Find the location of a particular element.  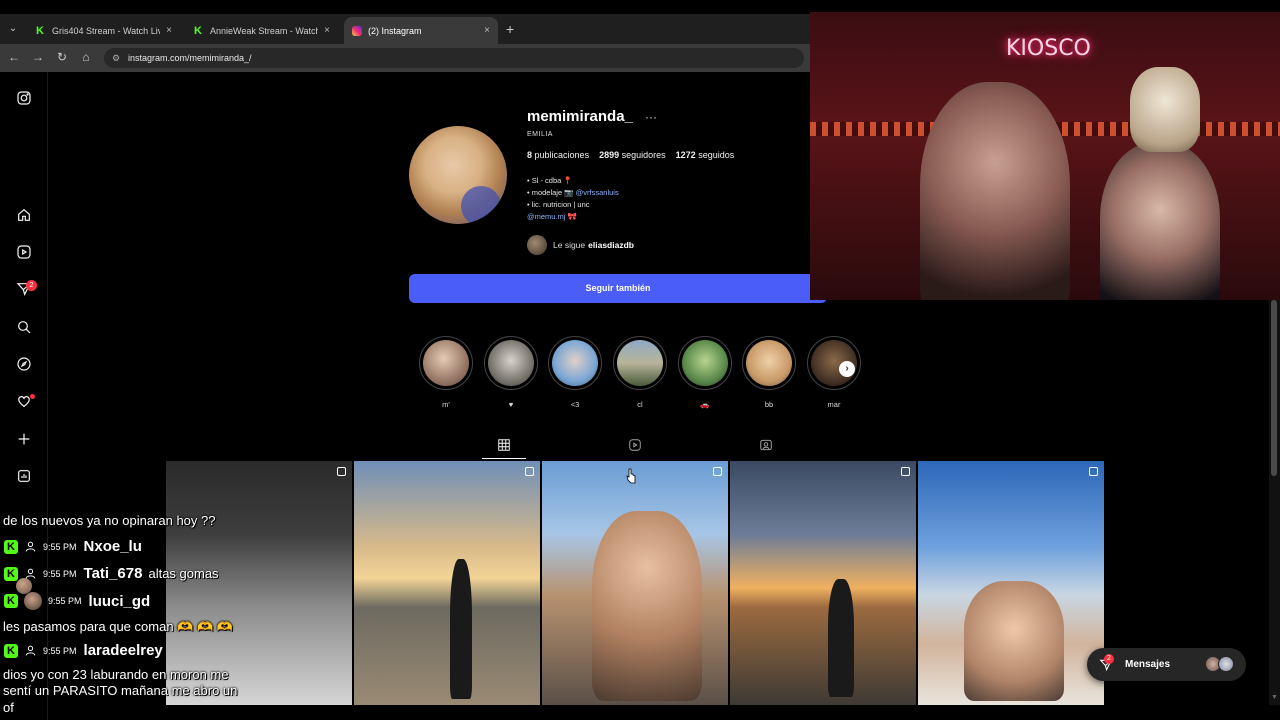

posts-grid-tab-icon is located at coordinates (504, 445).